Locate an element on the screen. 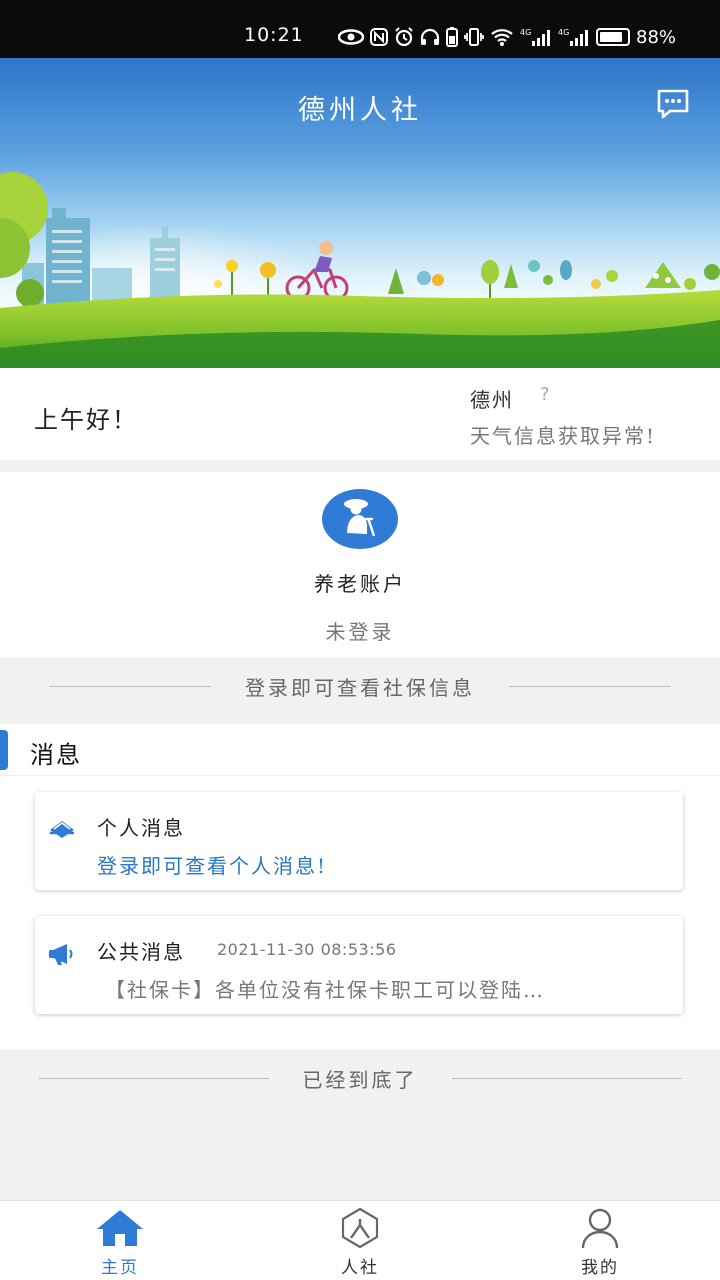  greeting-card: 上午好！ 德州 ? 天气信息获取异常! is located at coordinates (360, 414).